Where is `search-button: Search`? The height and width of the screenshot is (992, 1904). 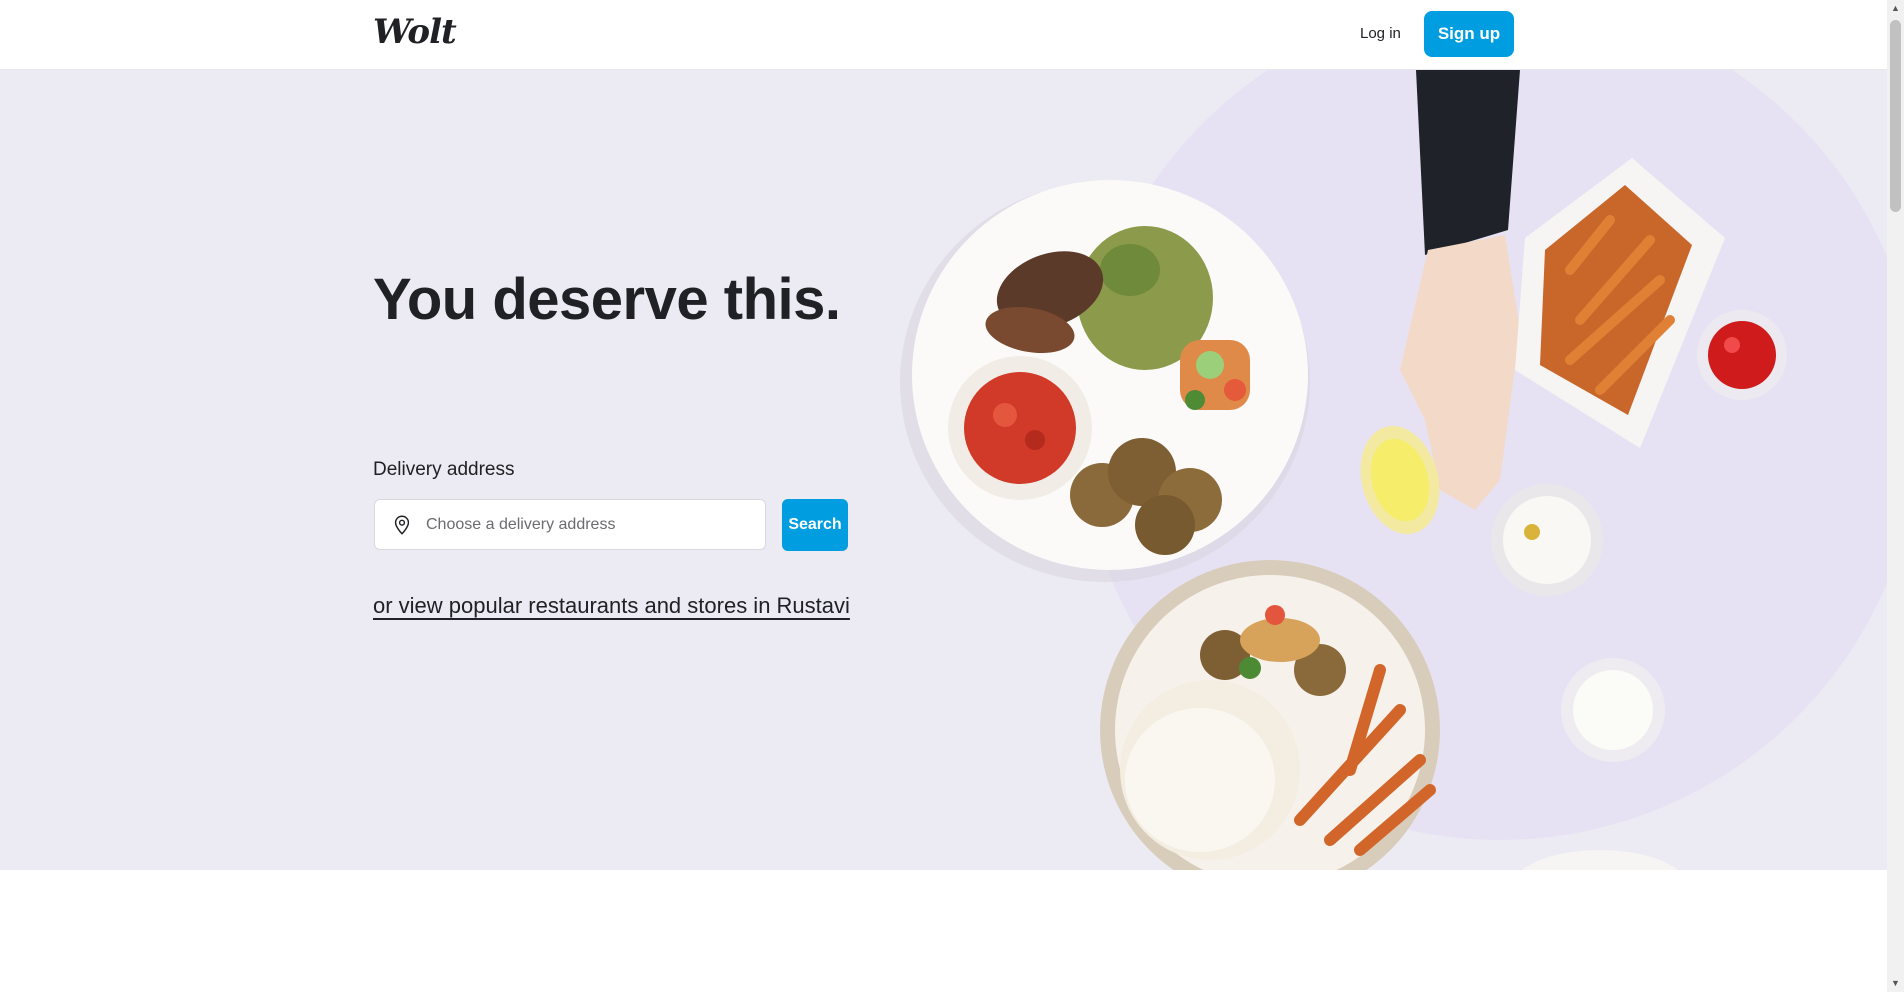
search-button: Search is located at coordinates (815, 525).